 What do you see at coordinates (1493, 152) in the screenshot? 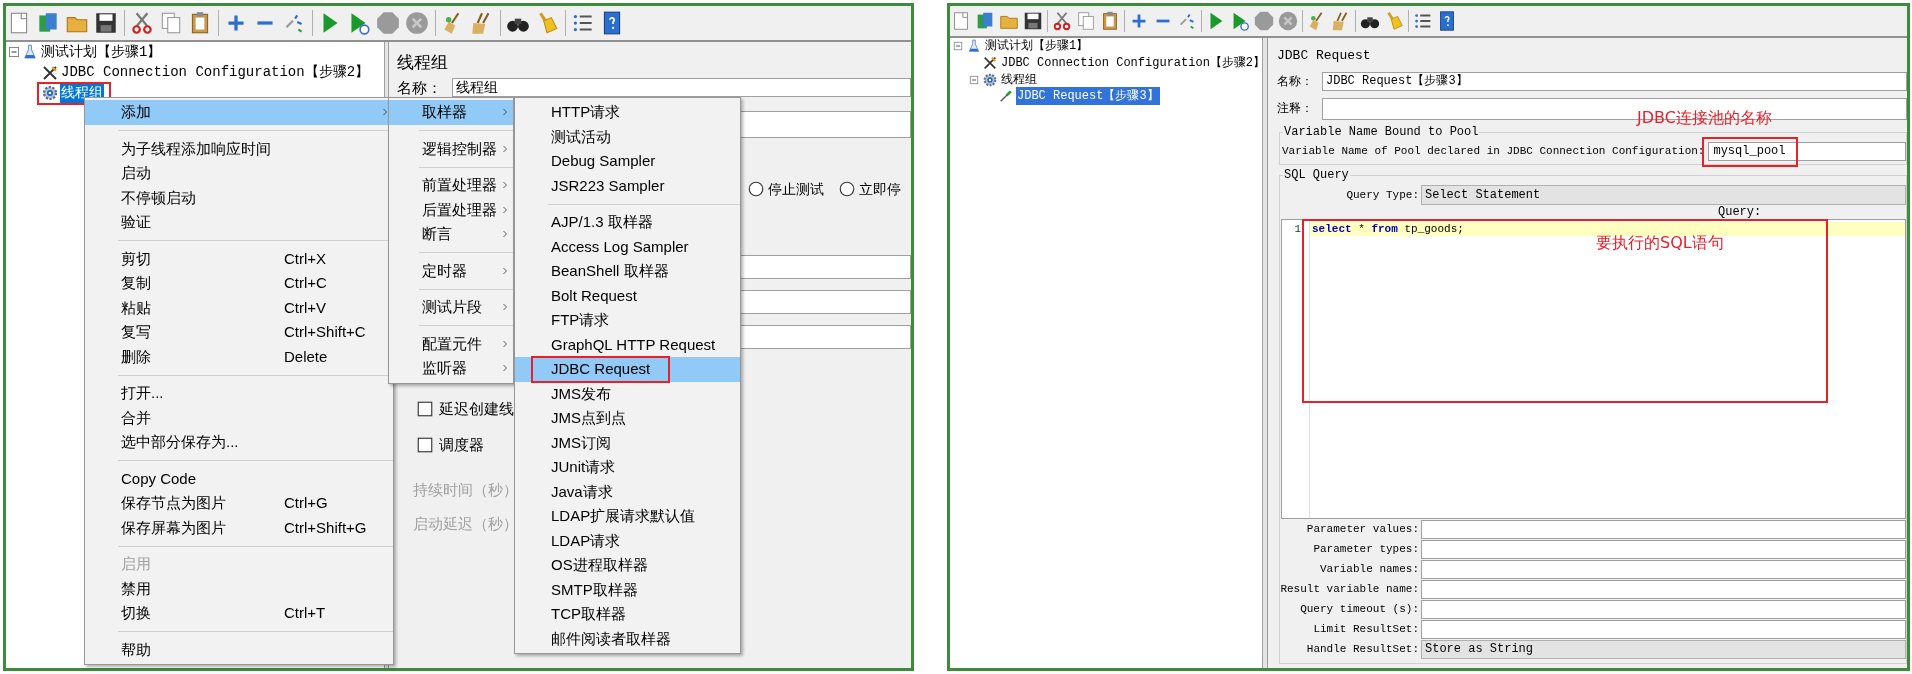
I see `field-label: Variable Name of Pool declared in JDBC Connection Configuration:` at bounding box center [1493, 152].